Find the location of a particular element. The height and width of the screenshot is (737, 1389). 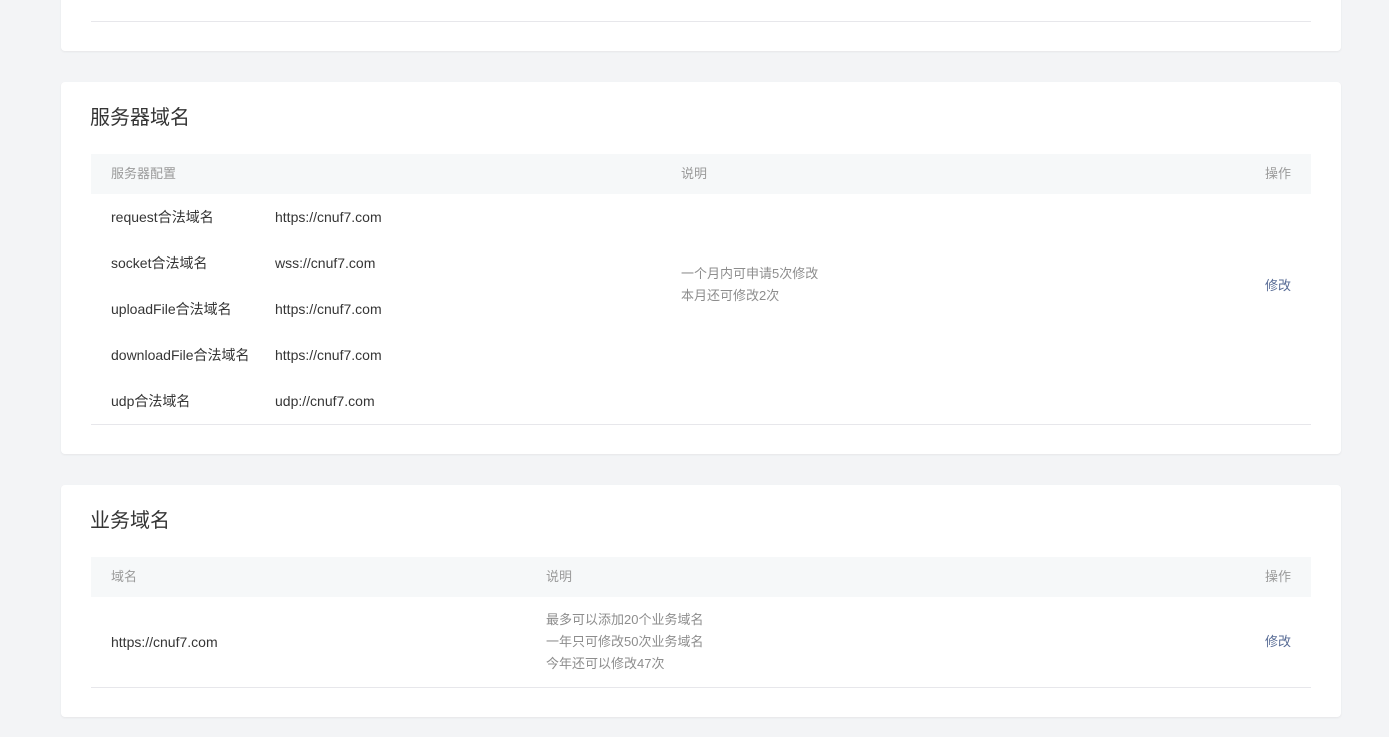

previous-section-card is located at coordinates (701, 25).